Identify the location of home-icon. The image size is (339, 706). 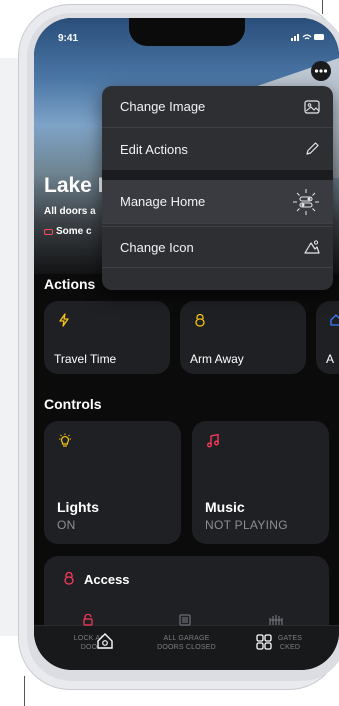
(334, 320).